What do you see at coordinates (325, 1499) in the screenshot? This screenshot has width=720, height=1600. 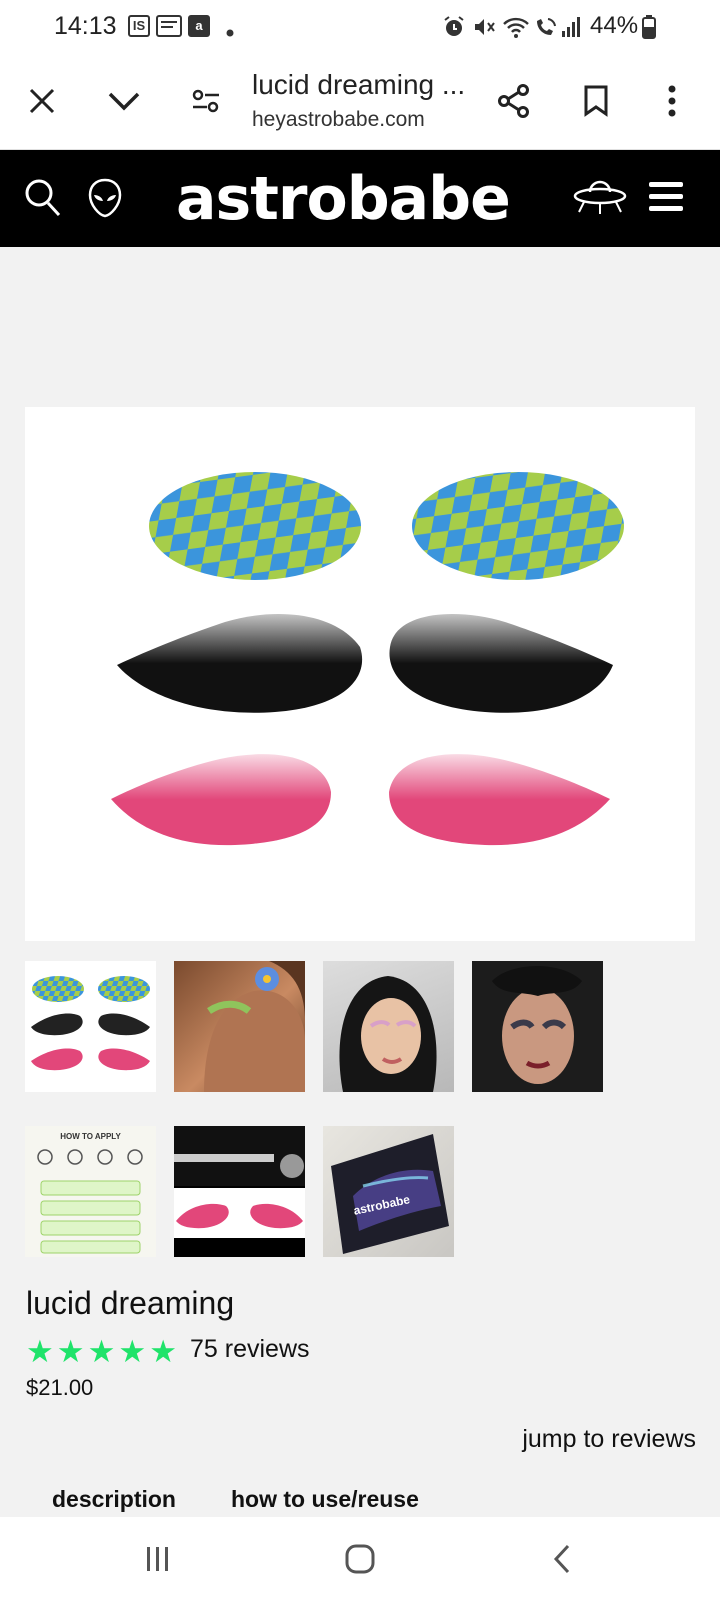 I see `tab-how-to-use: how to use/reuse` at bounding box center [325, 1499].